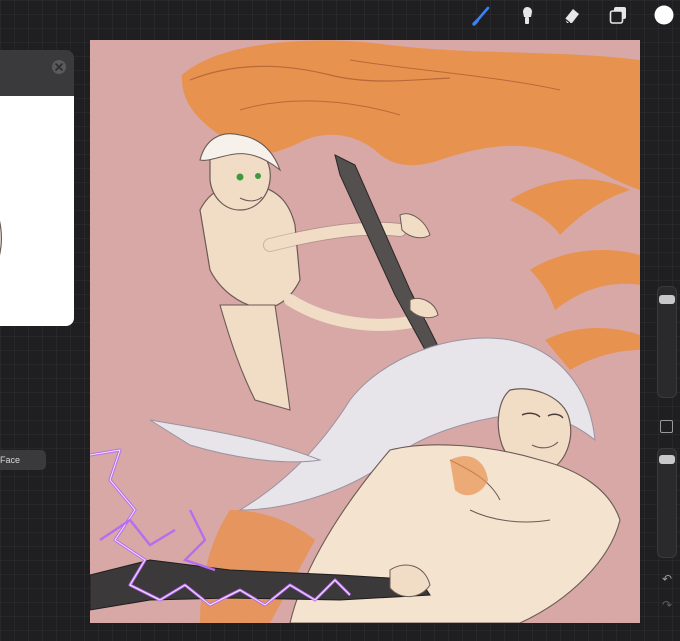  Describe the element at coordinates (340, 15) in the screenshot. I see `top-toolbar` at that location.